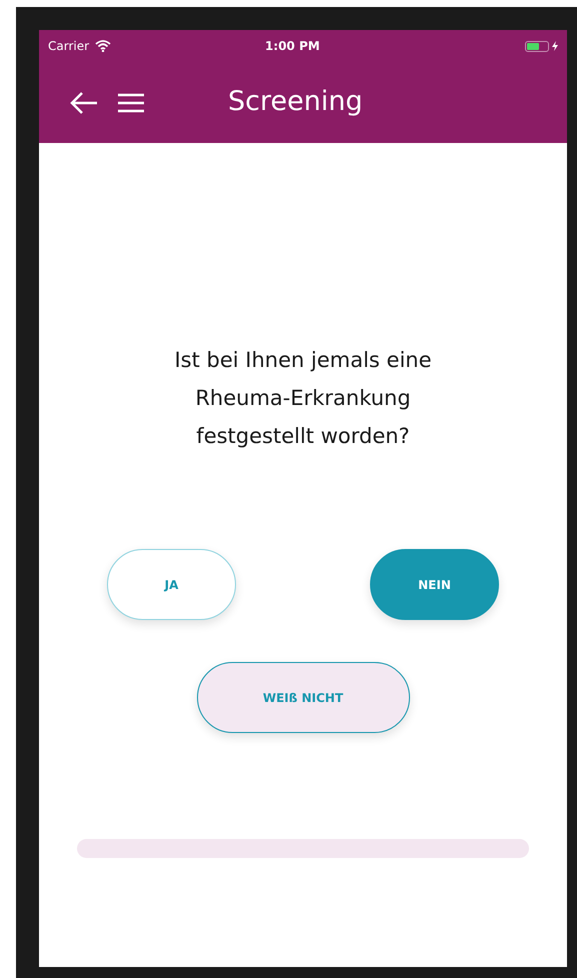  What do you see at coordinates (103, 46) in the screenshot?
I see `wifi-icon` at bounding box center [103, 46].